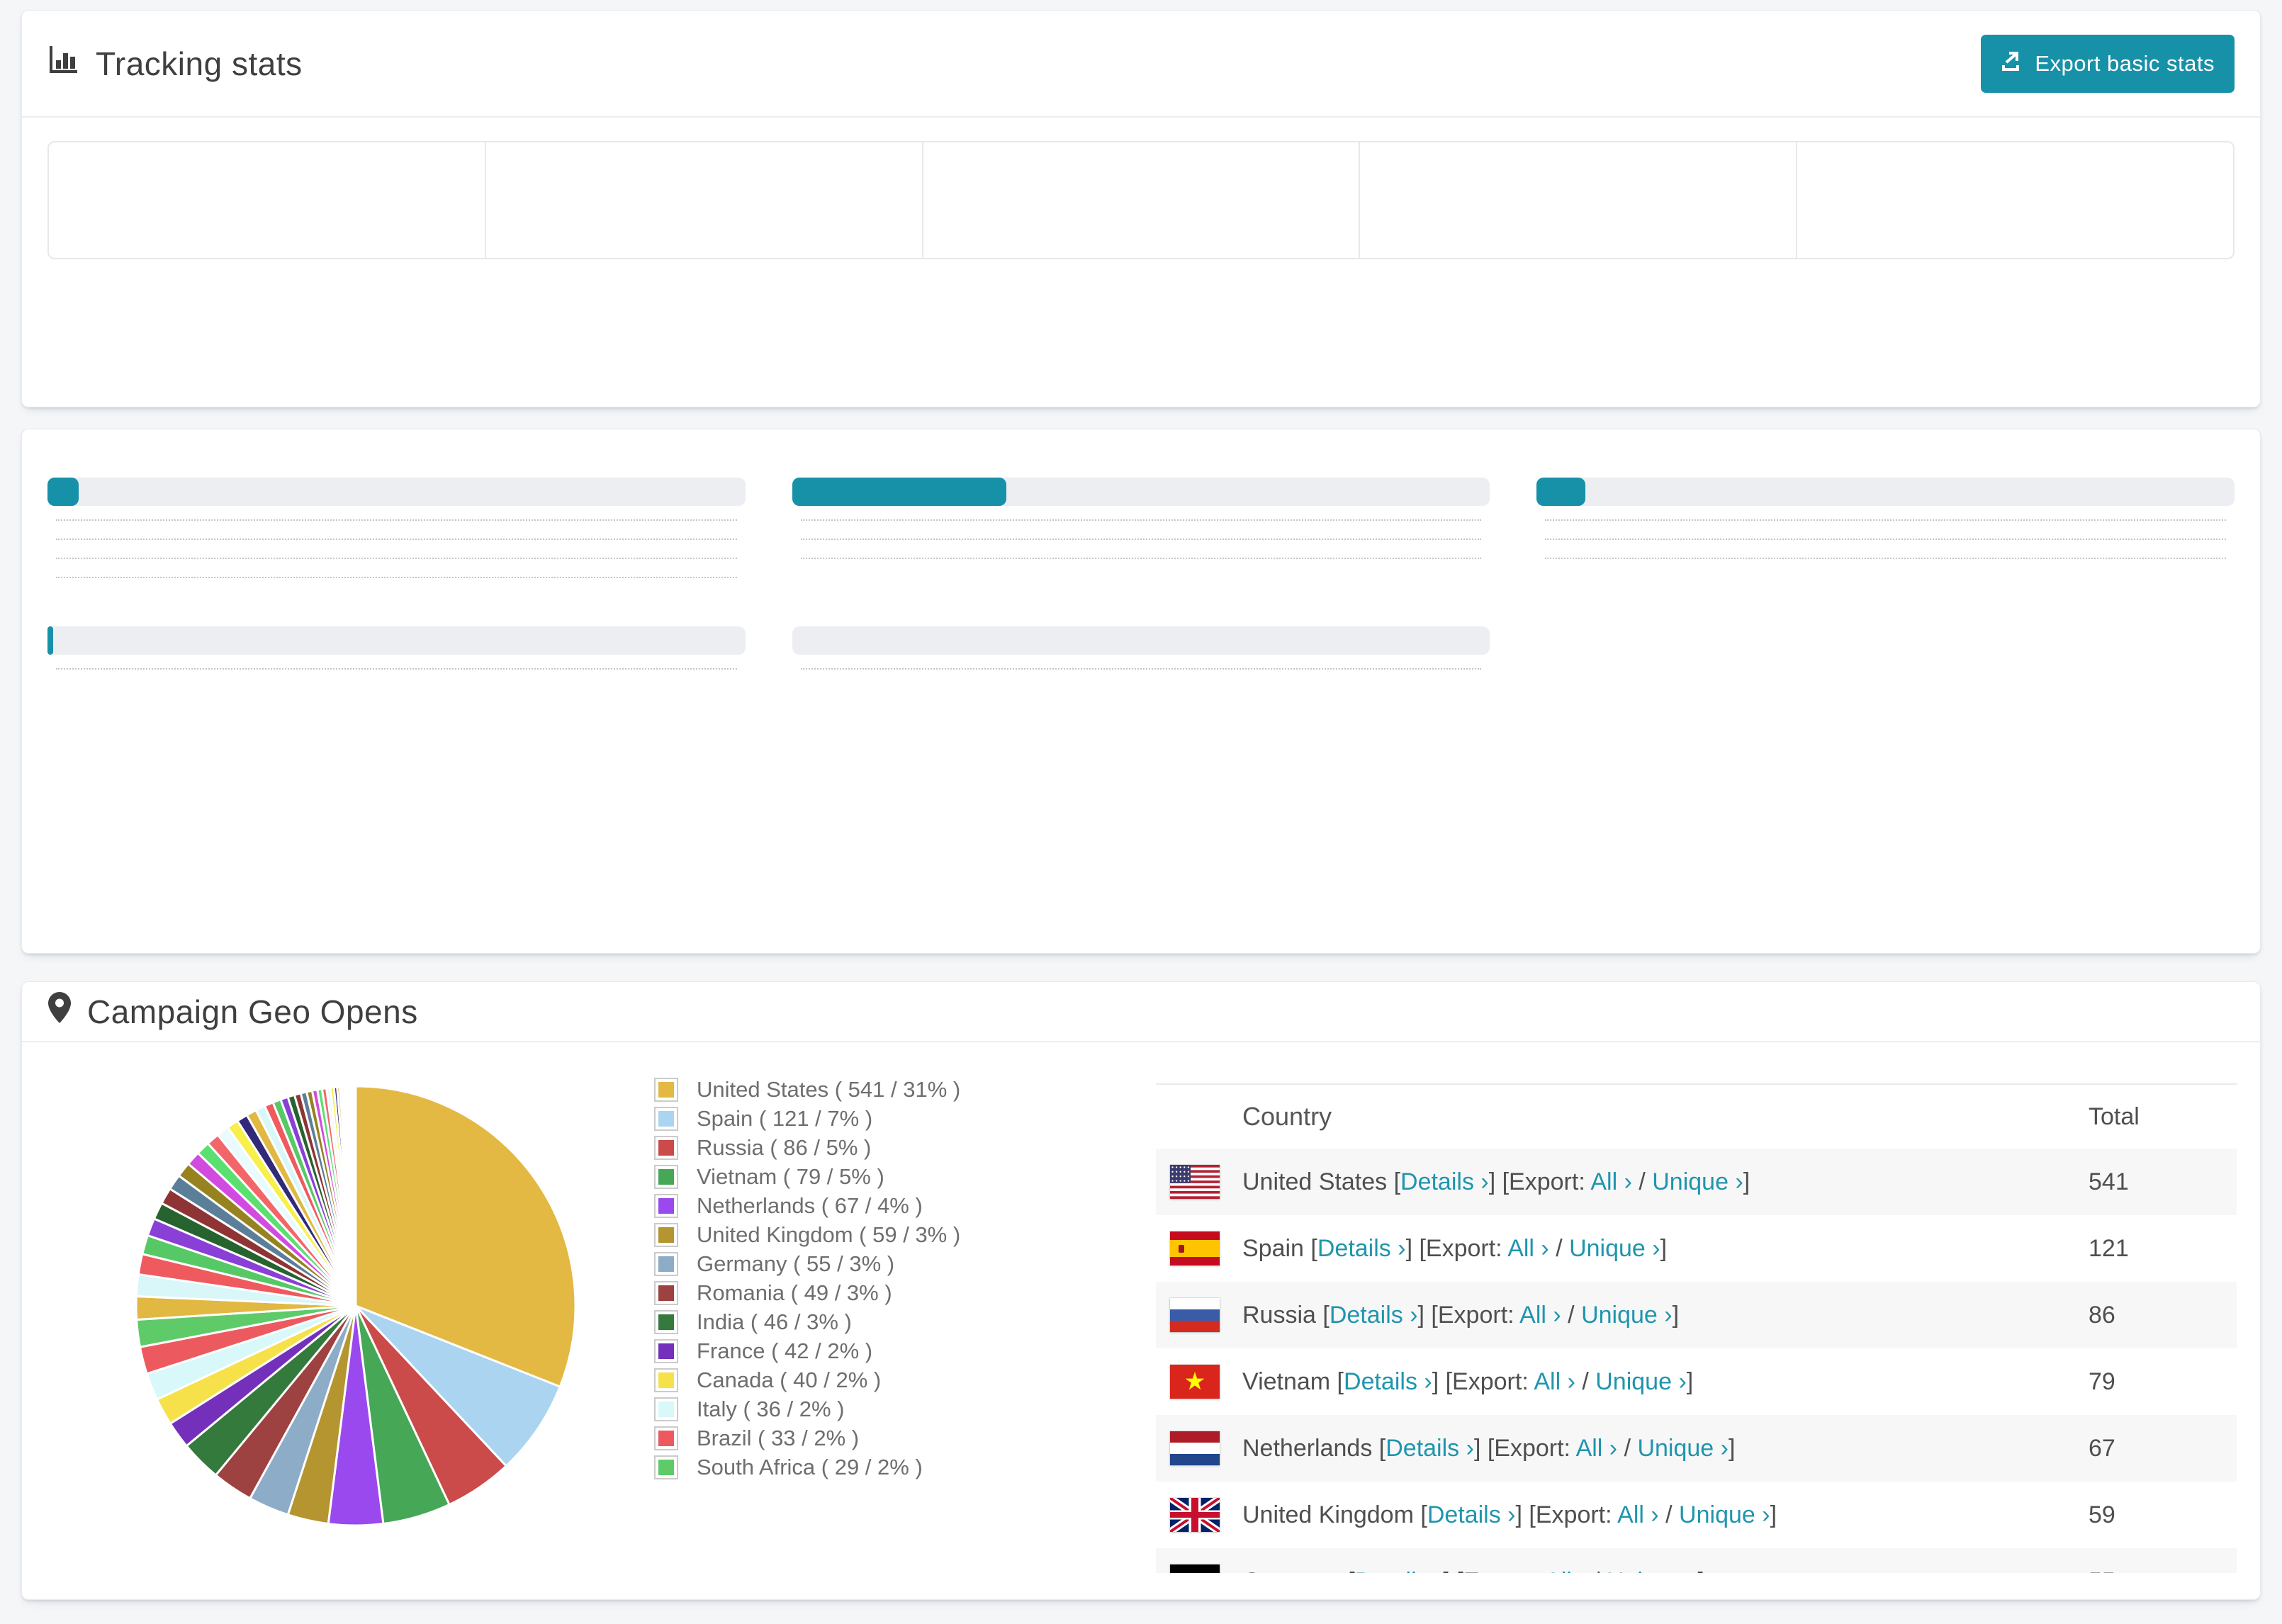 This screenshot has height=1624, width=2282. What do you see at coordinates (775, 1322) in the screenshot?
I see `legend-label: India ( 46 / 3% )` at bounding box center [775, 1322].